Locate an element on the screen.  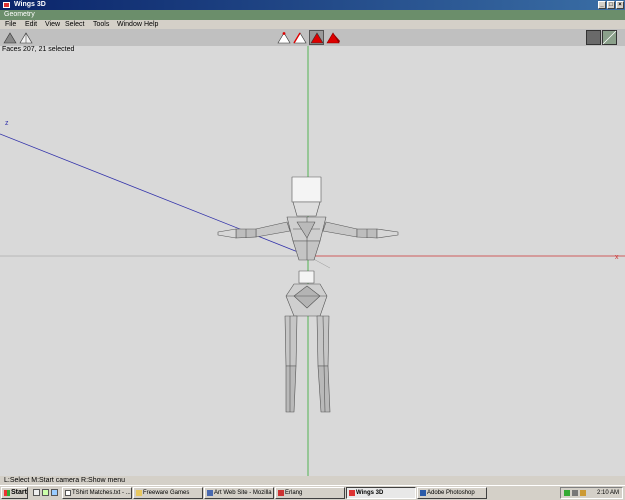
task-erlang: Erlang is located at coordinates (310, 493).